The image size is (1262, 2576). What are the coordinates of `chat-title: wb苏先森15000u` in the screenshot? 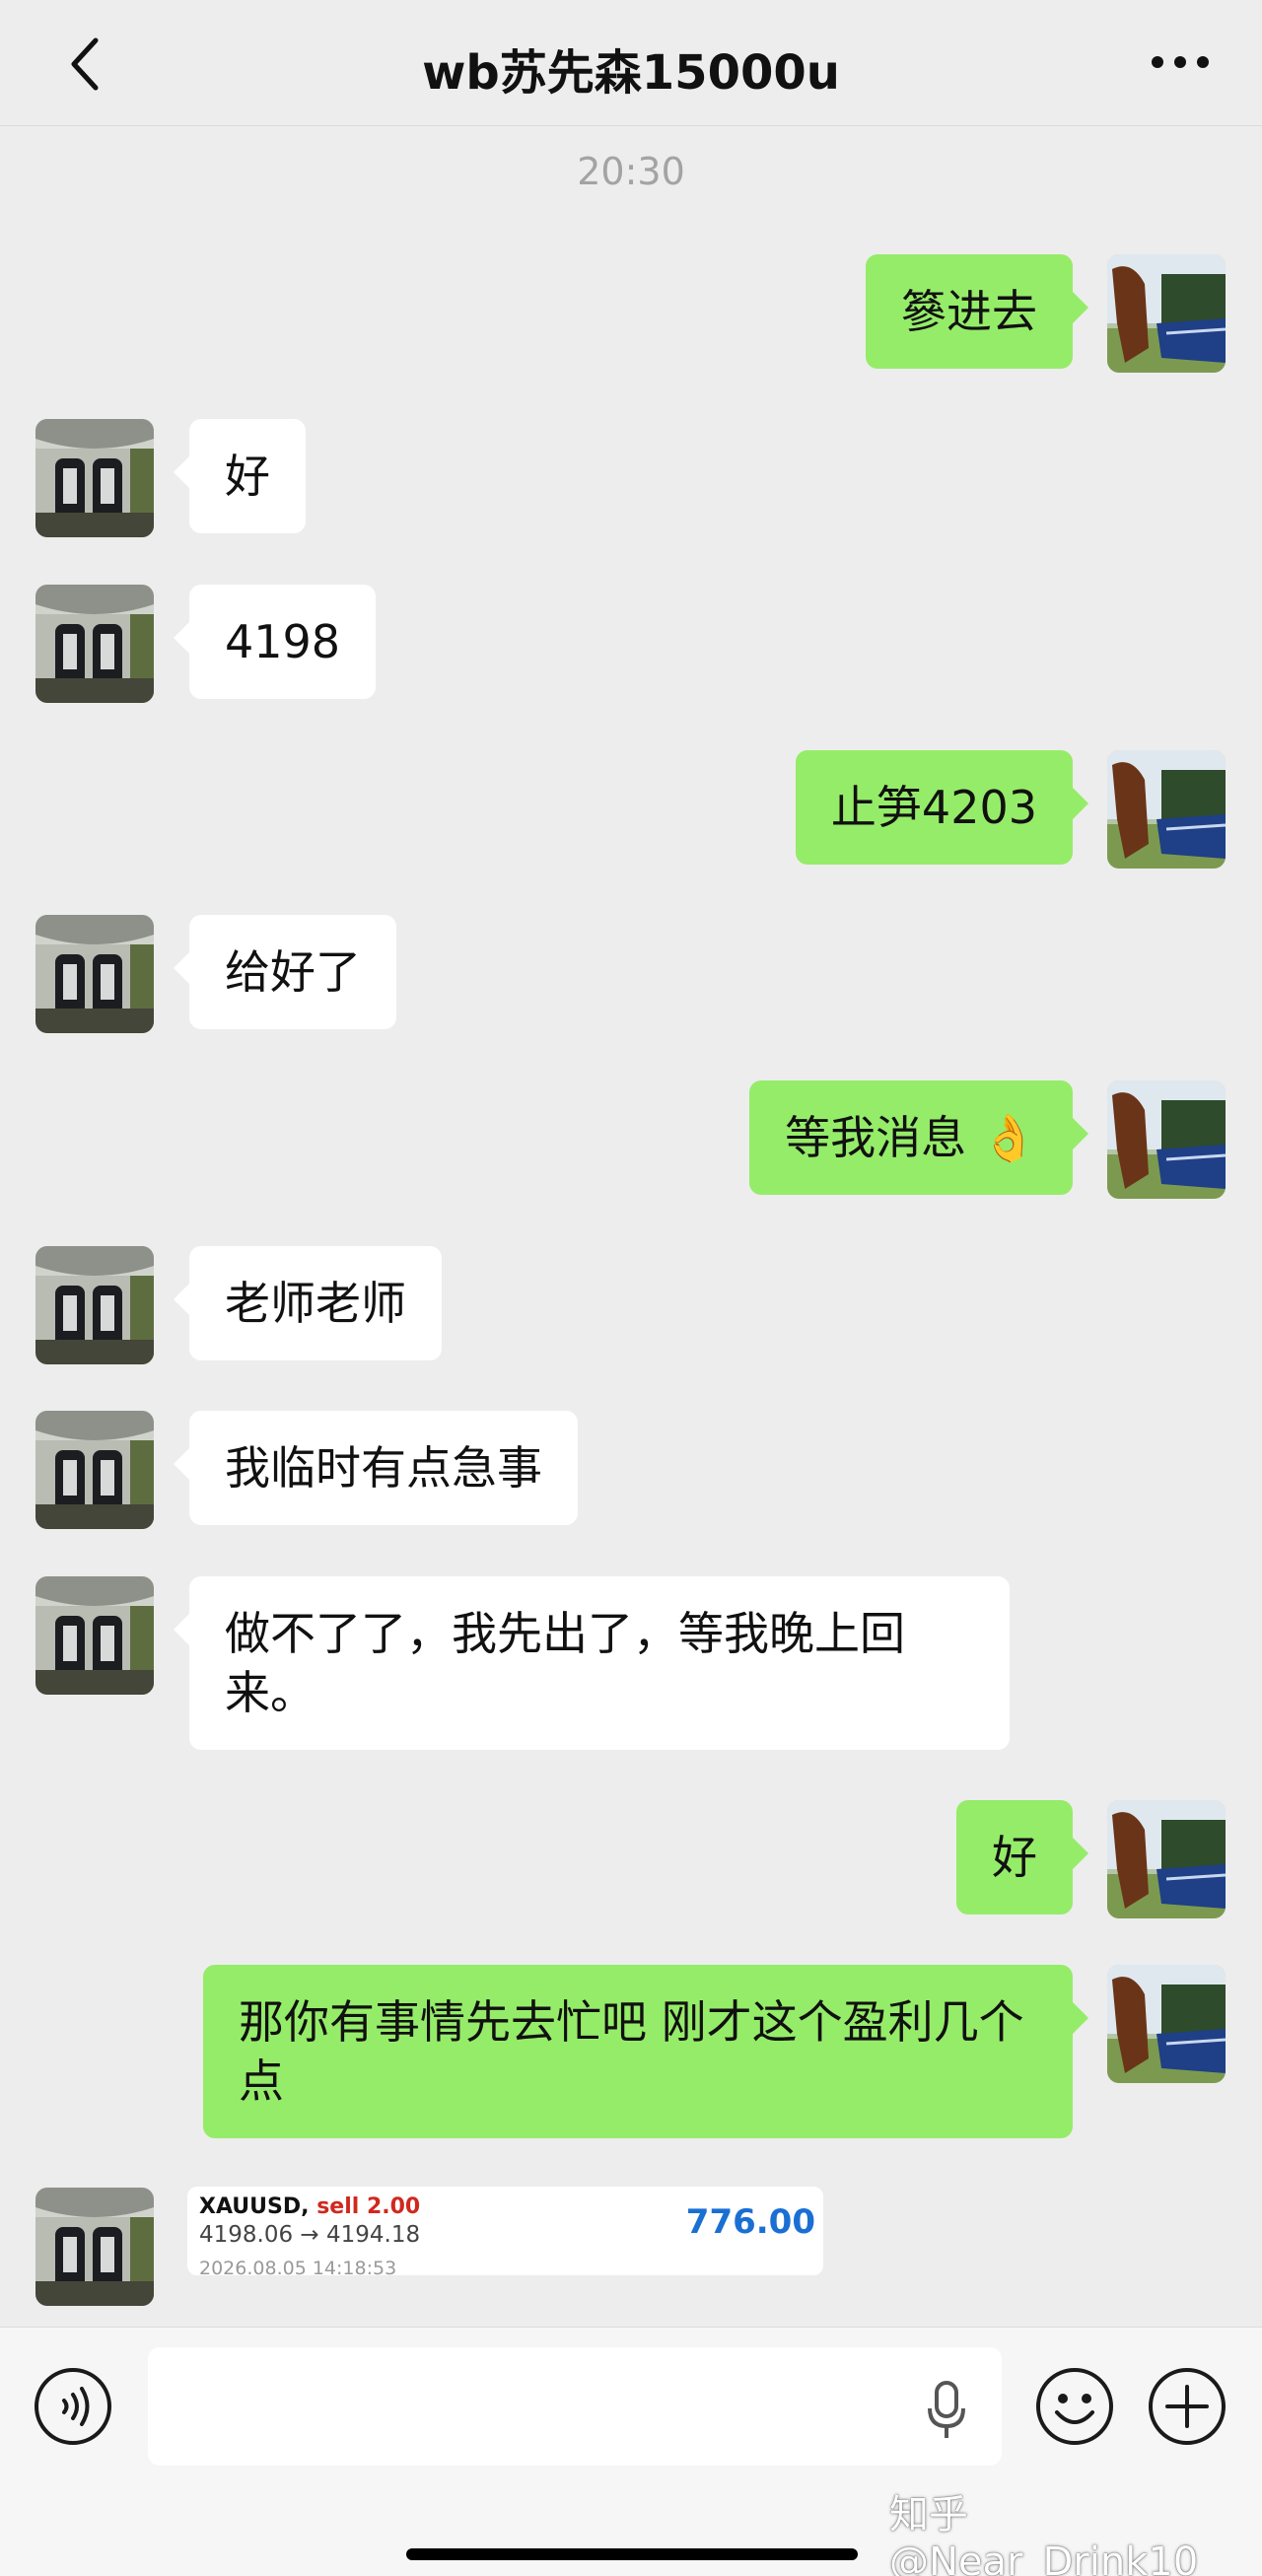 It's located at (631, 73).